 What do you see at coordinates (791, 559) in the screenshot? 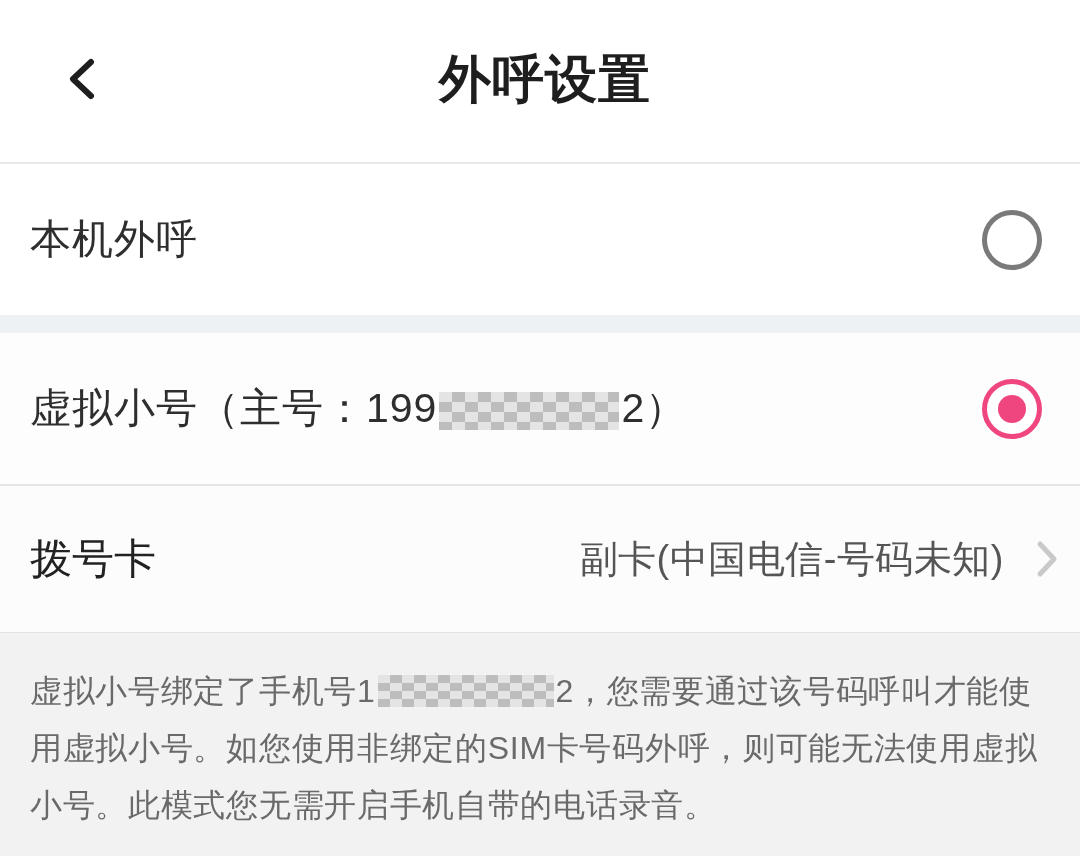
I see `row-value: 副卡(中国电信-号码未知)` at bounding box center [791, 559].